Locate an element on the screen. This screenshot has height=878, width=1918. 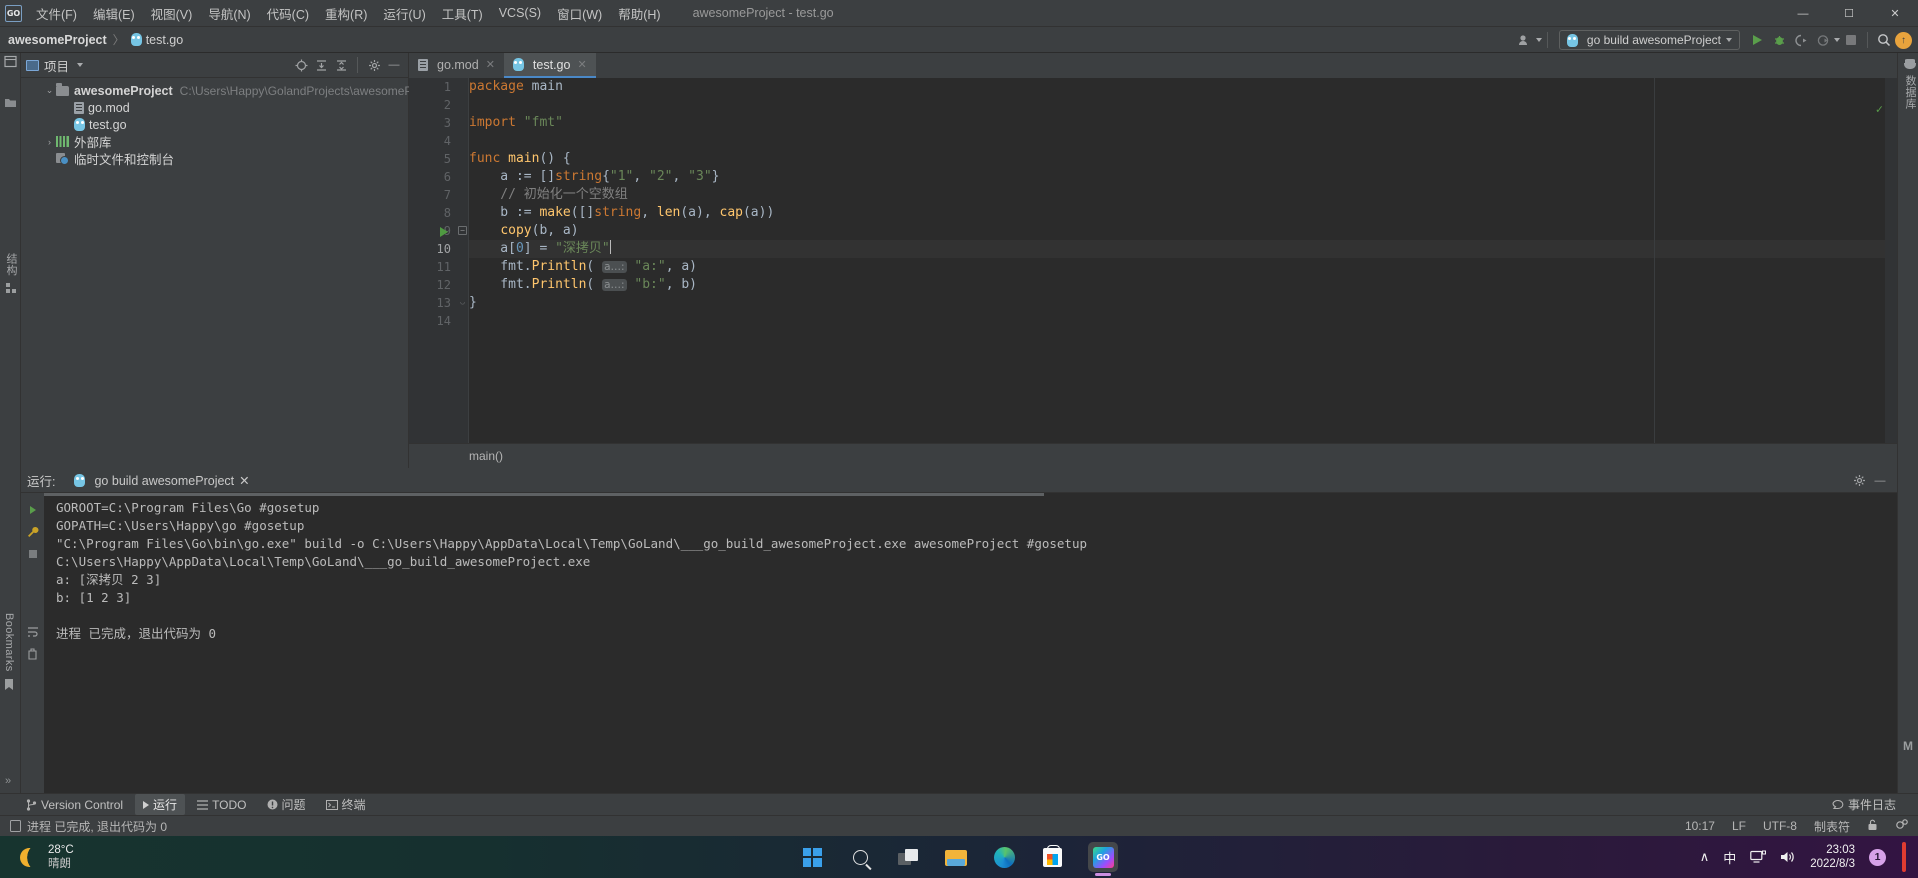
code-folding-column is located at coordinates (463, 273).